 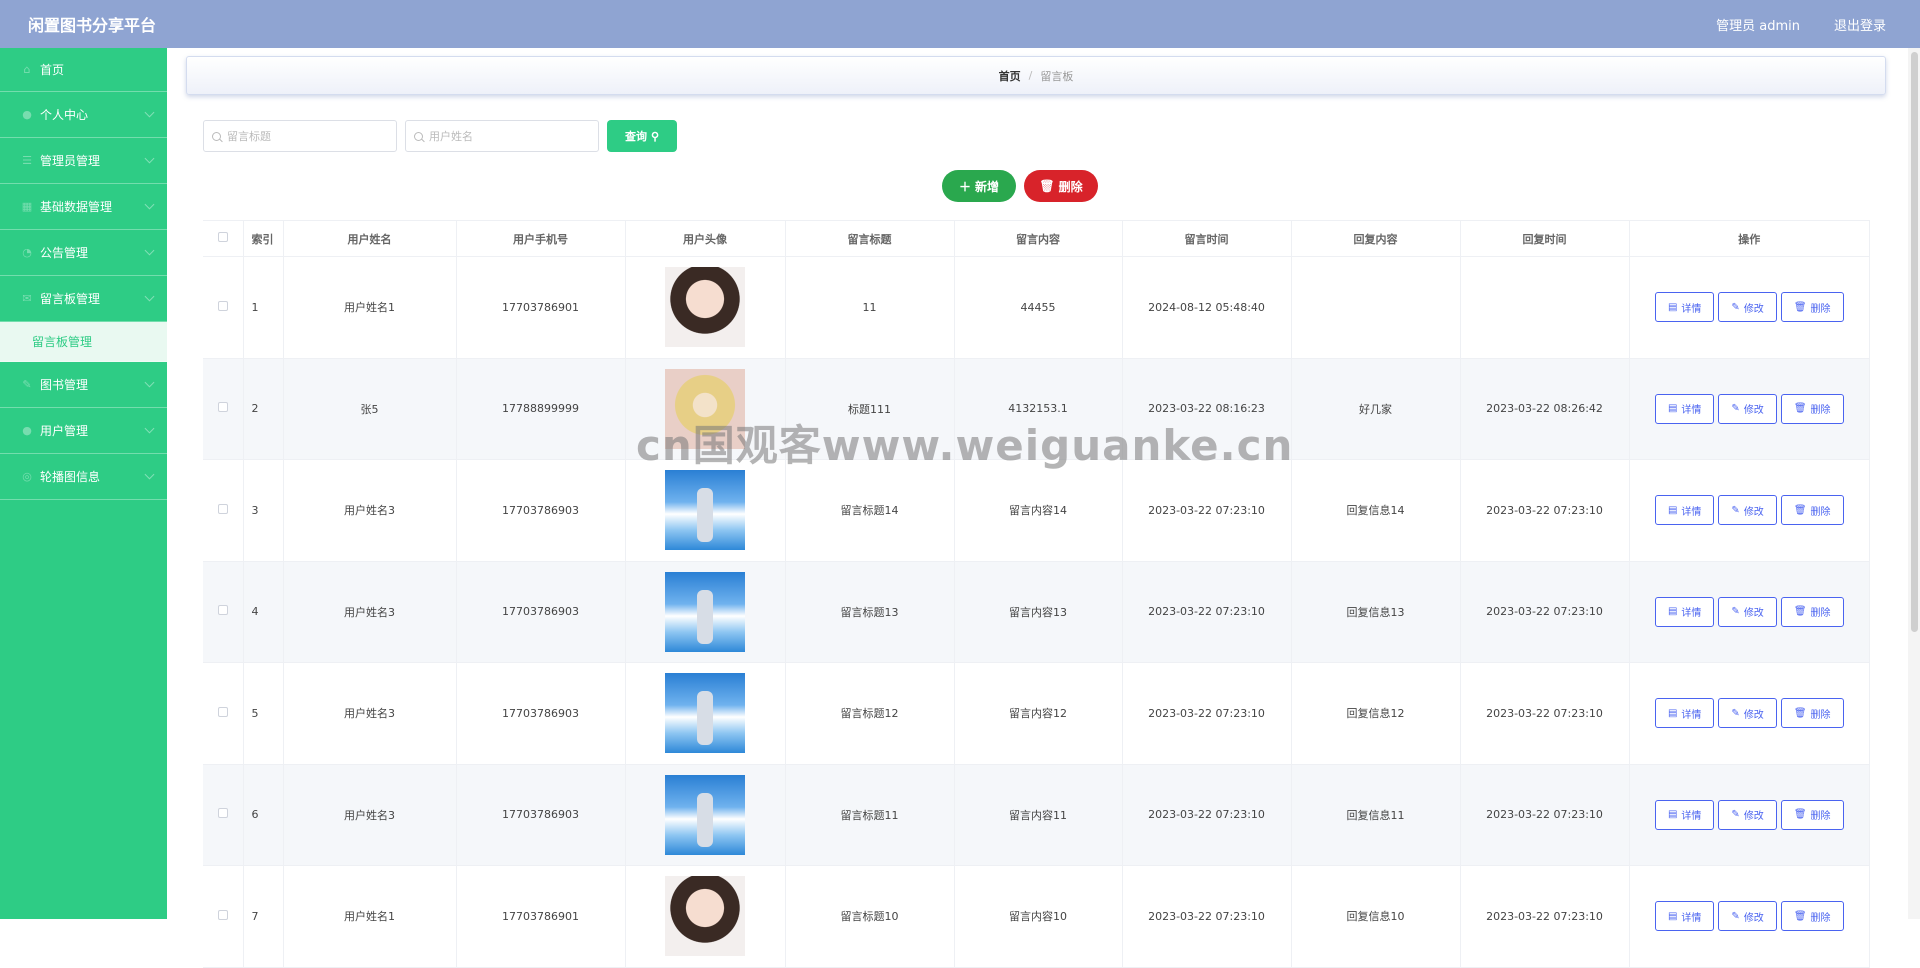 I want to click on name-search-input: 用户姓名, so click(x=502, y=136).